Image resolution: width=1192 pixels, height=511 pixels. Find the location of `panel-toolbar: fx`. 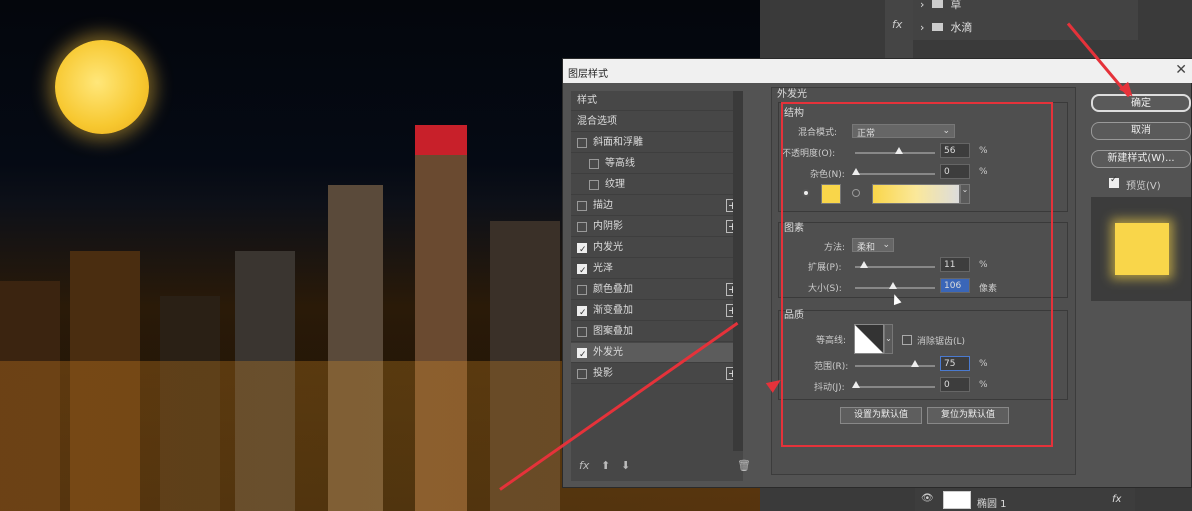

panel-toolbar: fx is located at coordinates (899, 30).